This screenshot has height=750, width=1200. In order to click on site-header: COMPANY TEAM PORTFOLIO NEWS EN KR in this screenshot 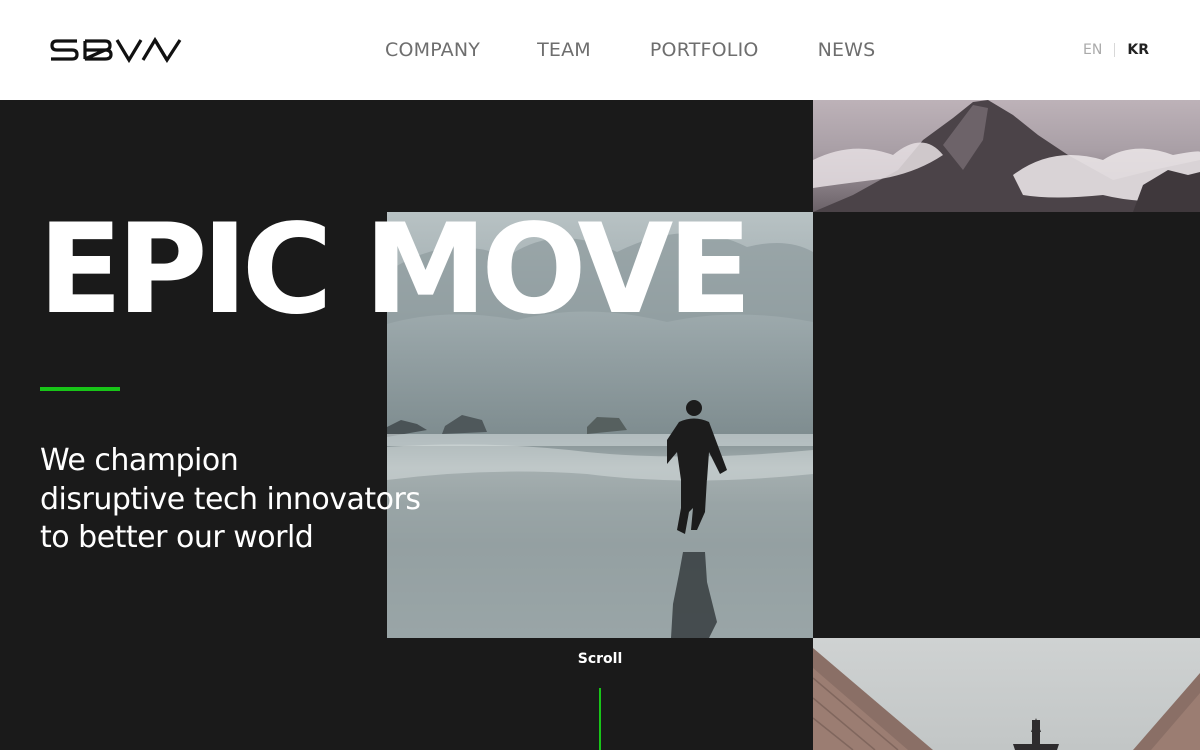, I will do `click(600, 50)`.